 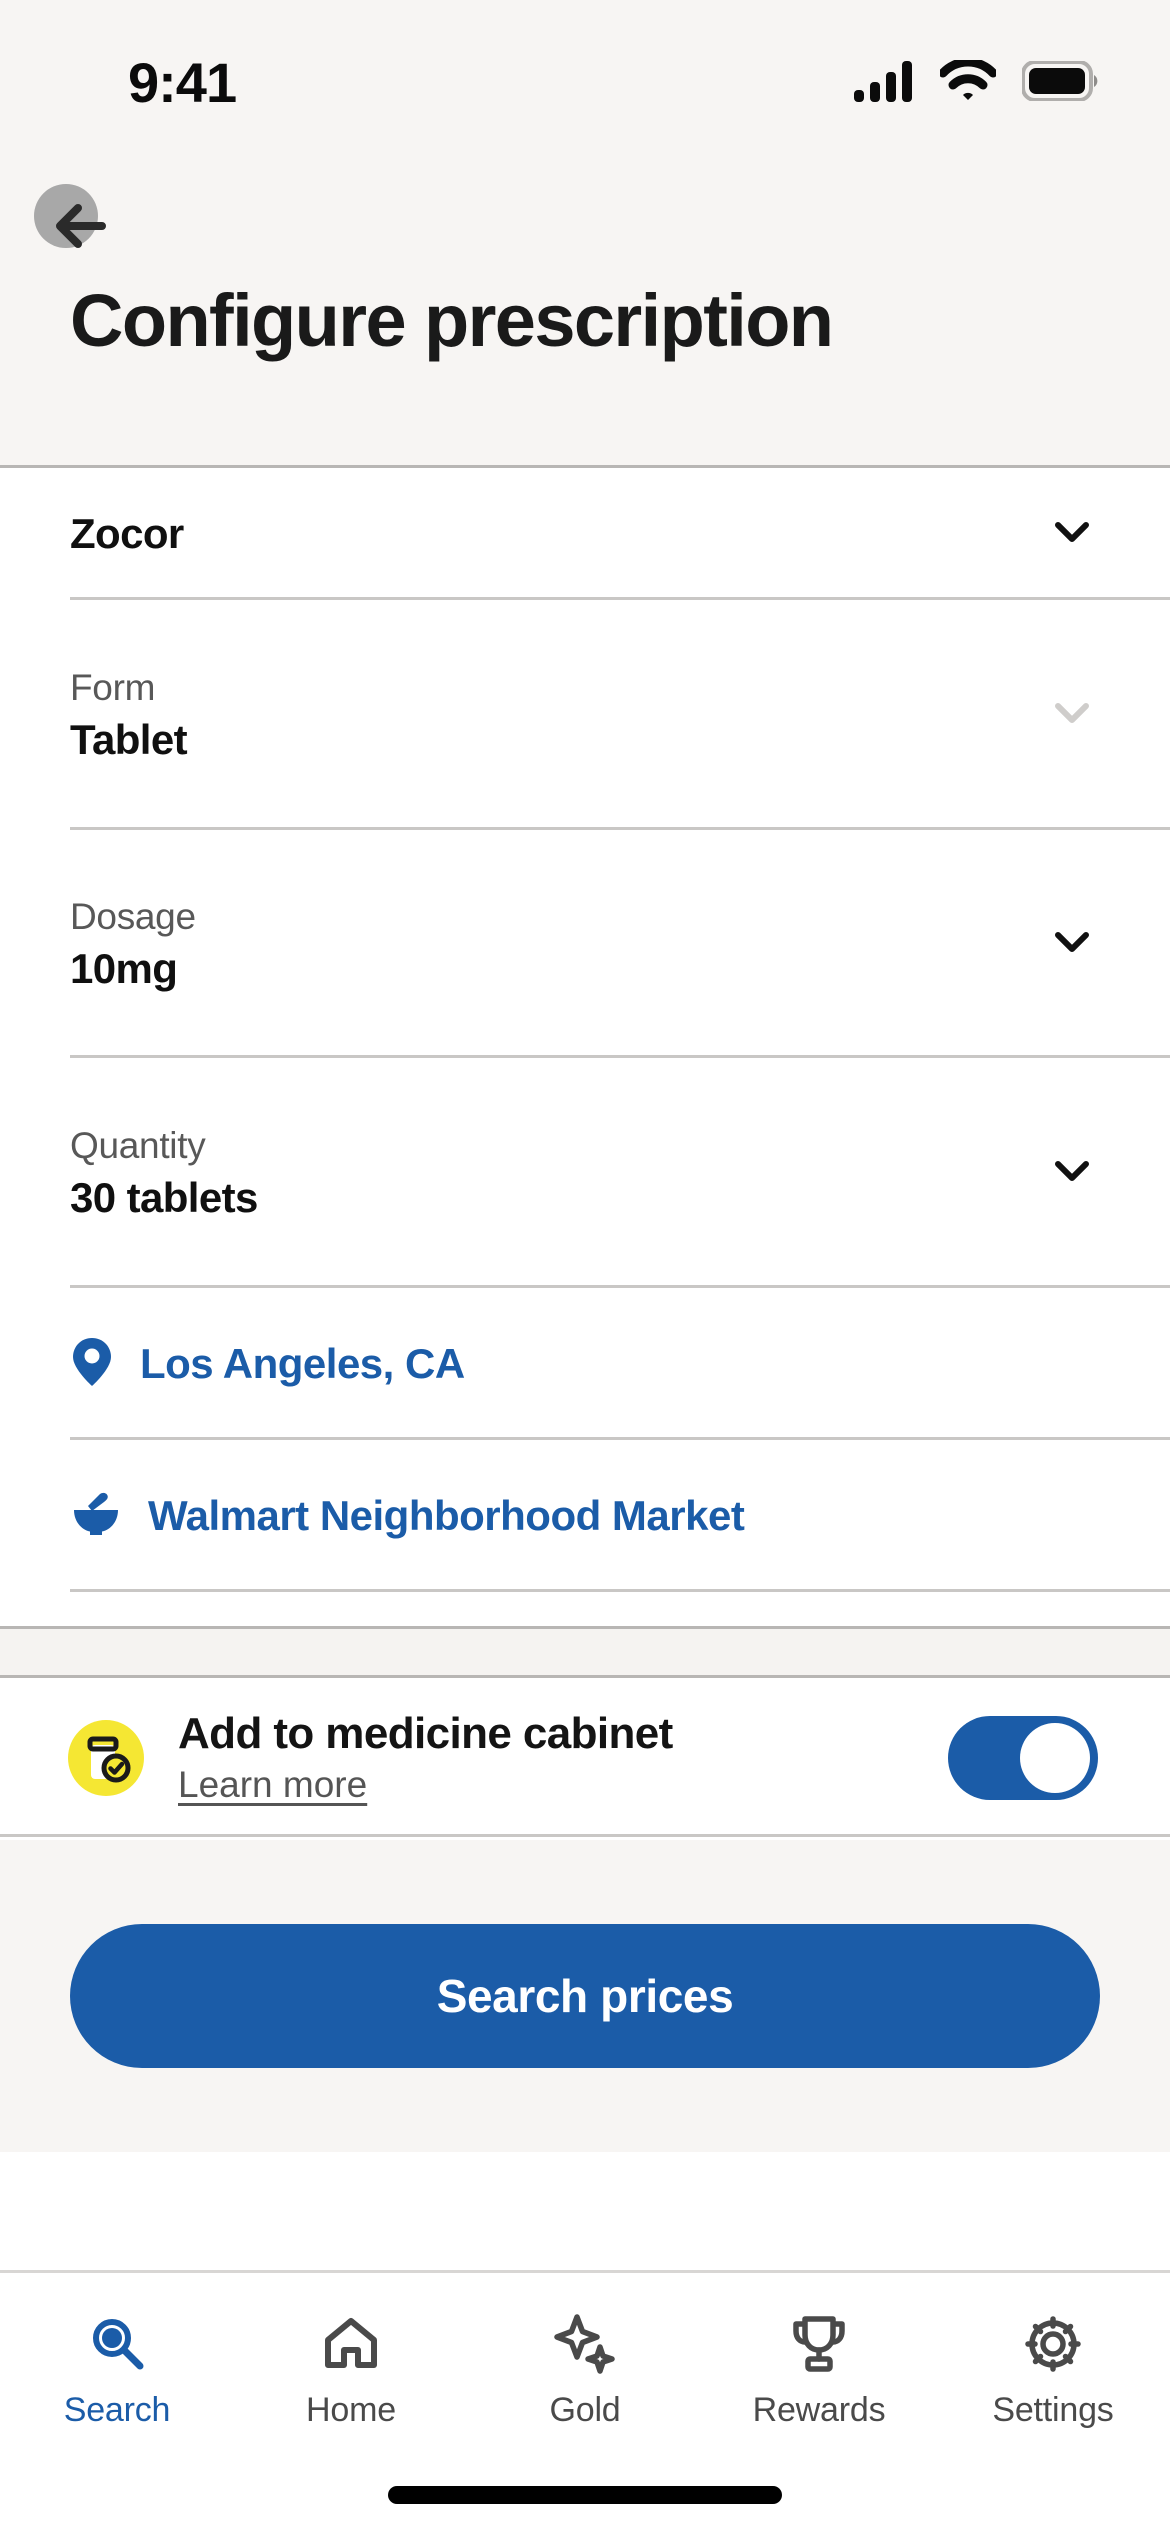 I want to click on quantity-field-value: 30 tablets, so click(x=164, y=1197).